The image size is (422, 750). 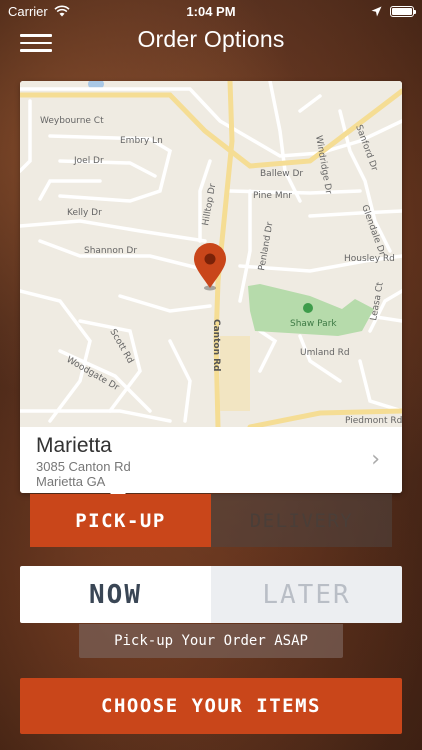 I want to click on svg-text: Joel Dr, so click(x=88, y=161).